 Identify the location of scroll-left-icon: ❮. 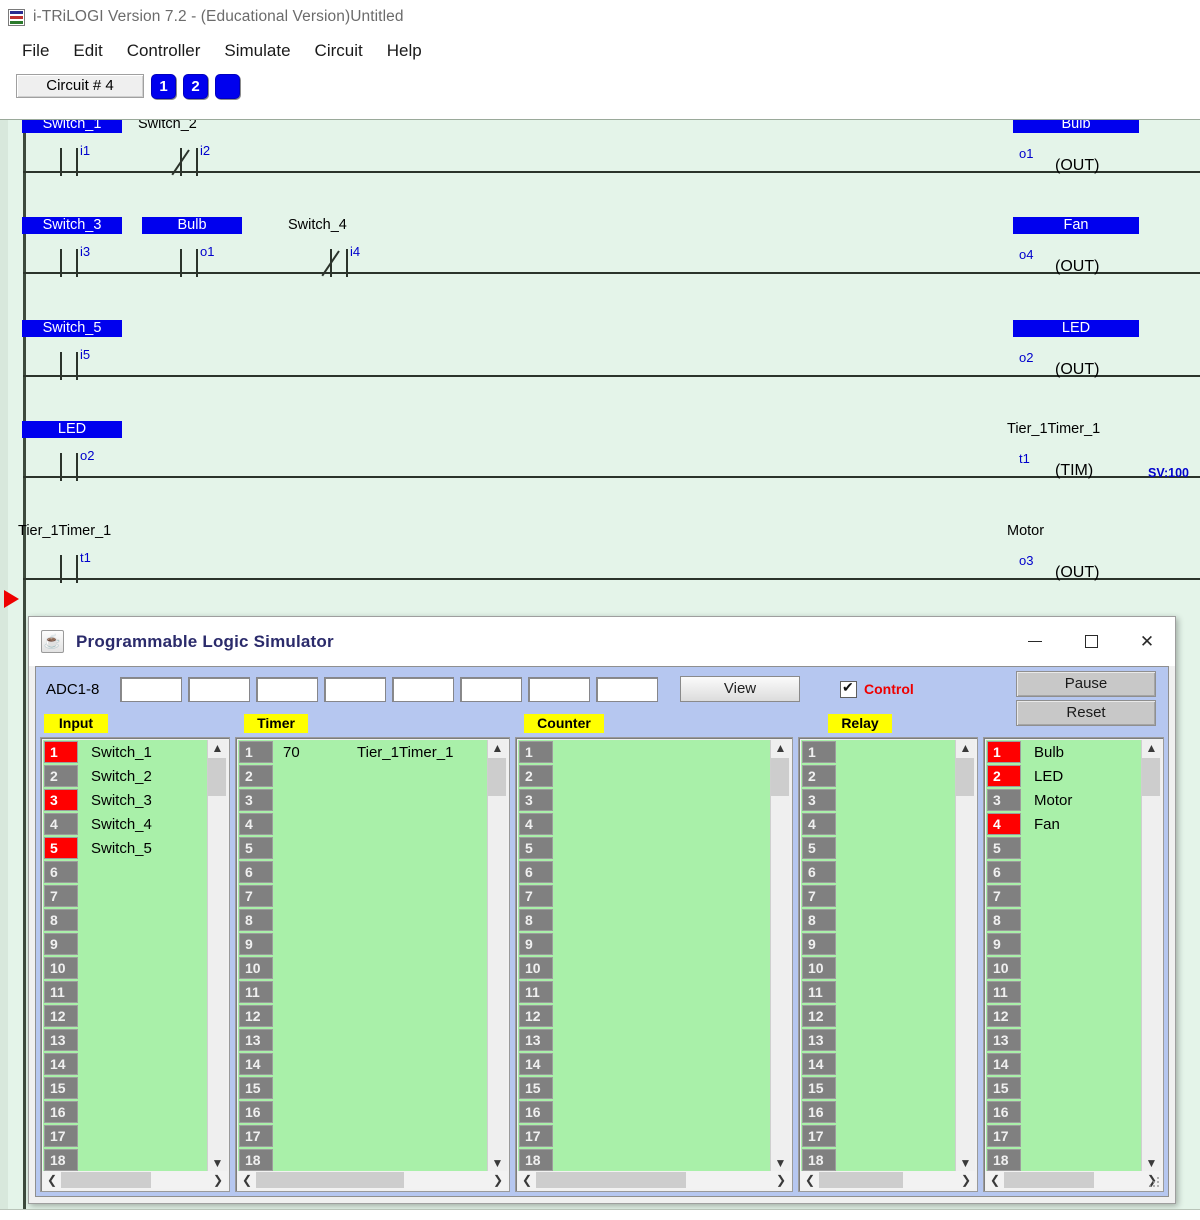
(995, 1180).